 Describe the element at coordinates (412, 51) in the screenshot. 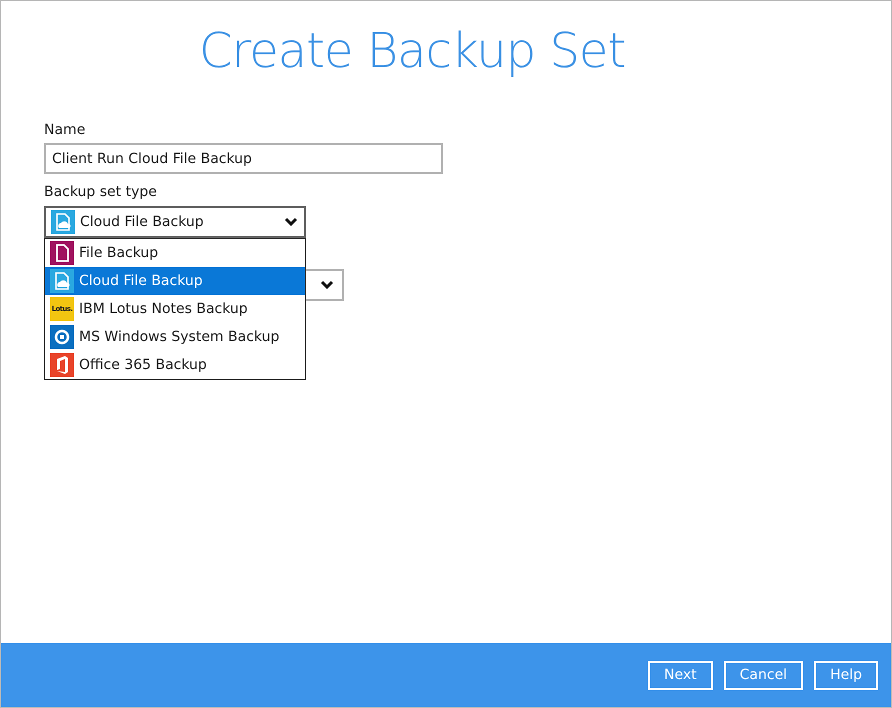

I see `page-title: Create Backup Set` at that location.